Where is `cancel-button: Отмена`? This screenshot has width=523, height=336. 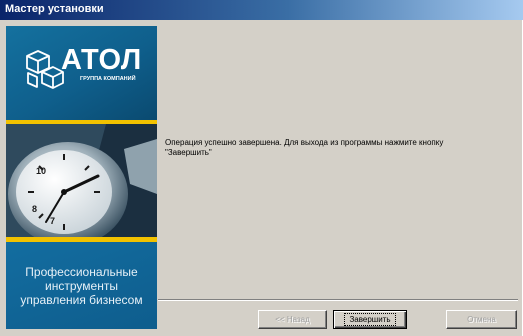 cancel-button: Отмена is located at coordinates (481, 319).